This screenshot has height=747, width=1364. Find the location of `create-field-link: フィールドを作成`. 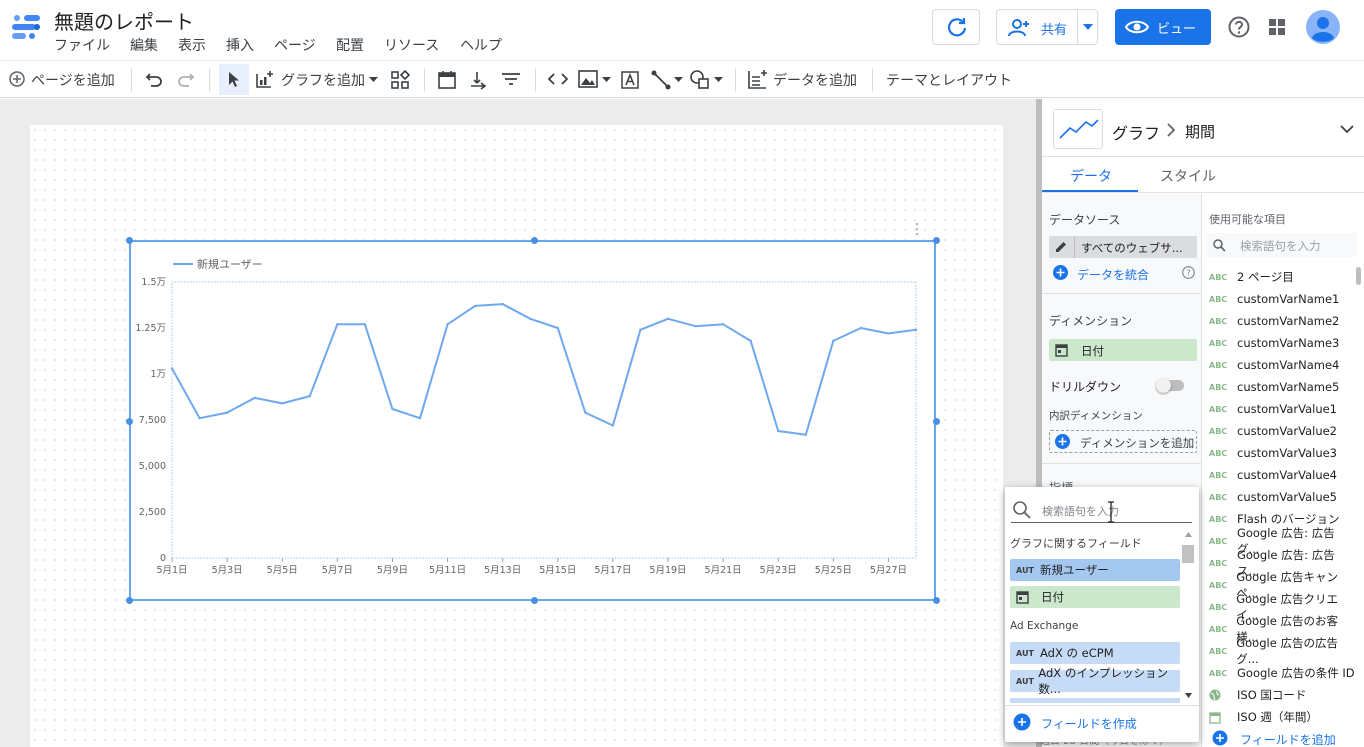

create-field-link: フィールドを作成 is located at coordinates (1089, 723).